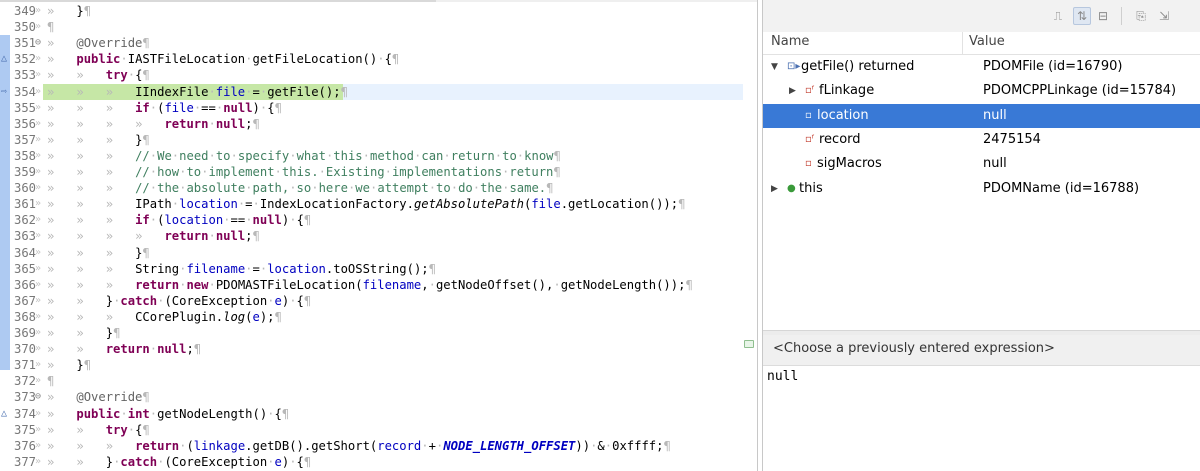  I want to click on code-text: » » » IIndexFile·file·=·getFile();¶, so click(197, 91).